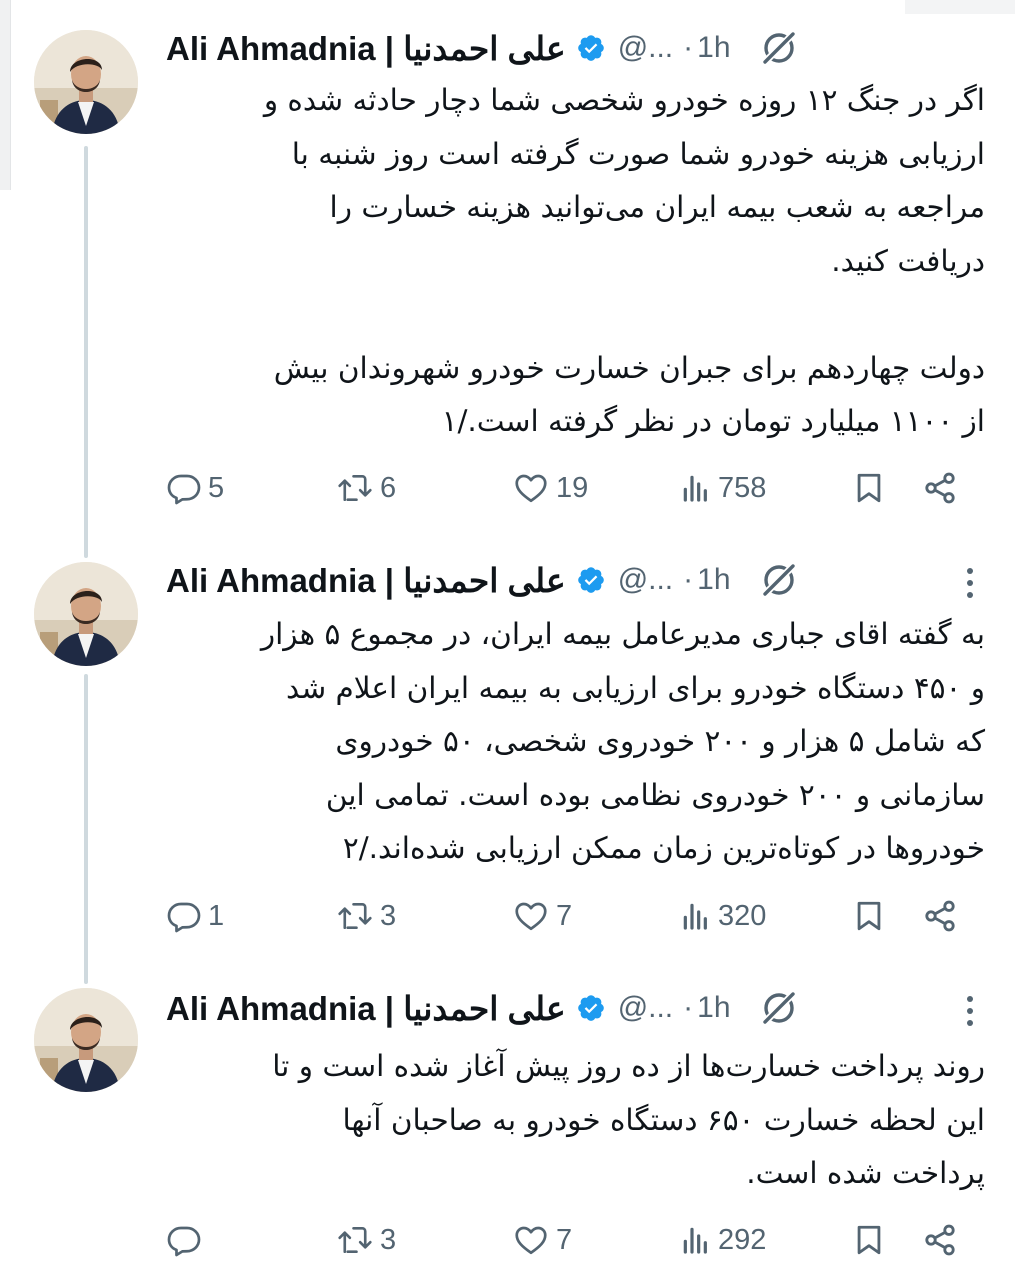 The width and height of the screenshot is (1015, 1280). I want to click on like-button: 19, so click(550, 488).